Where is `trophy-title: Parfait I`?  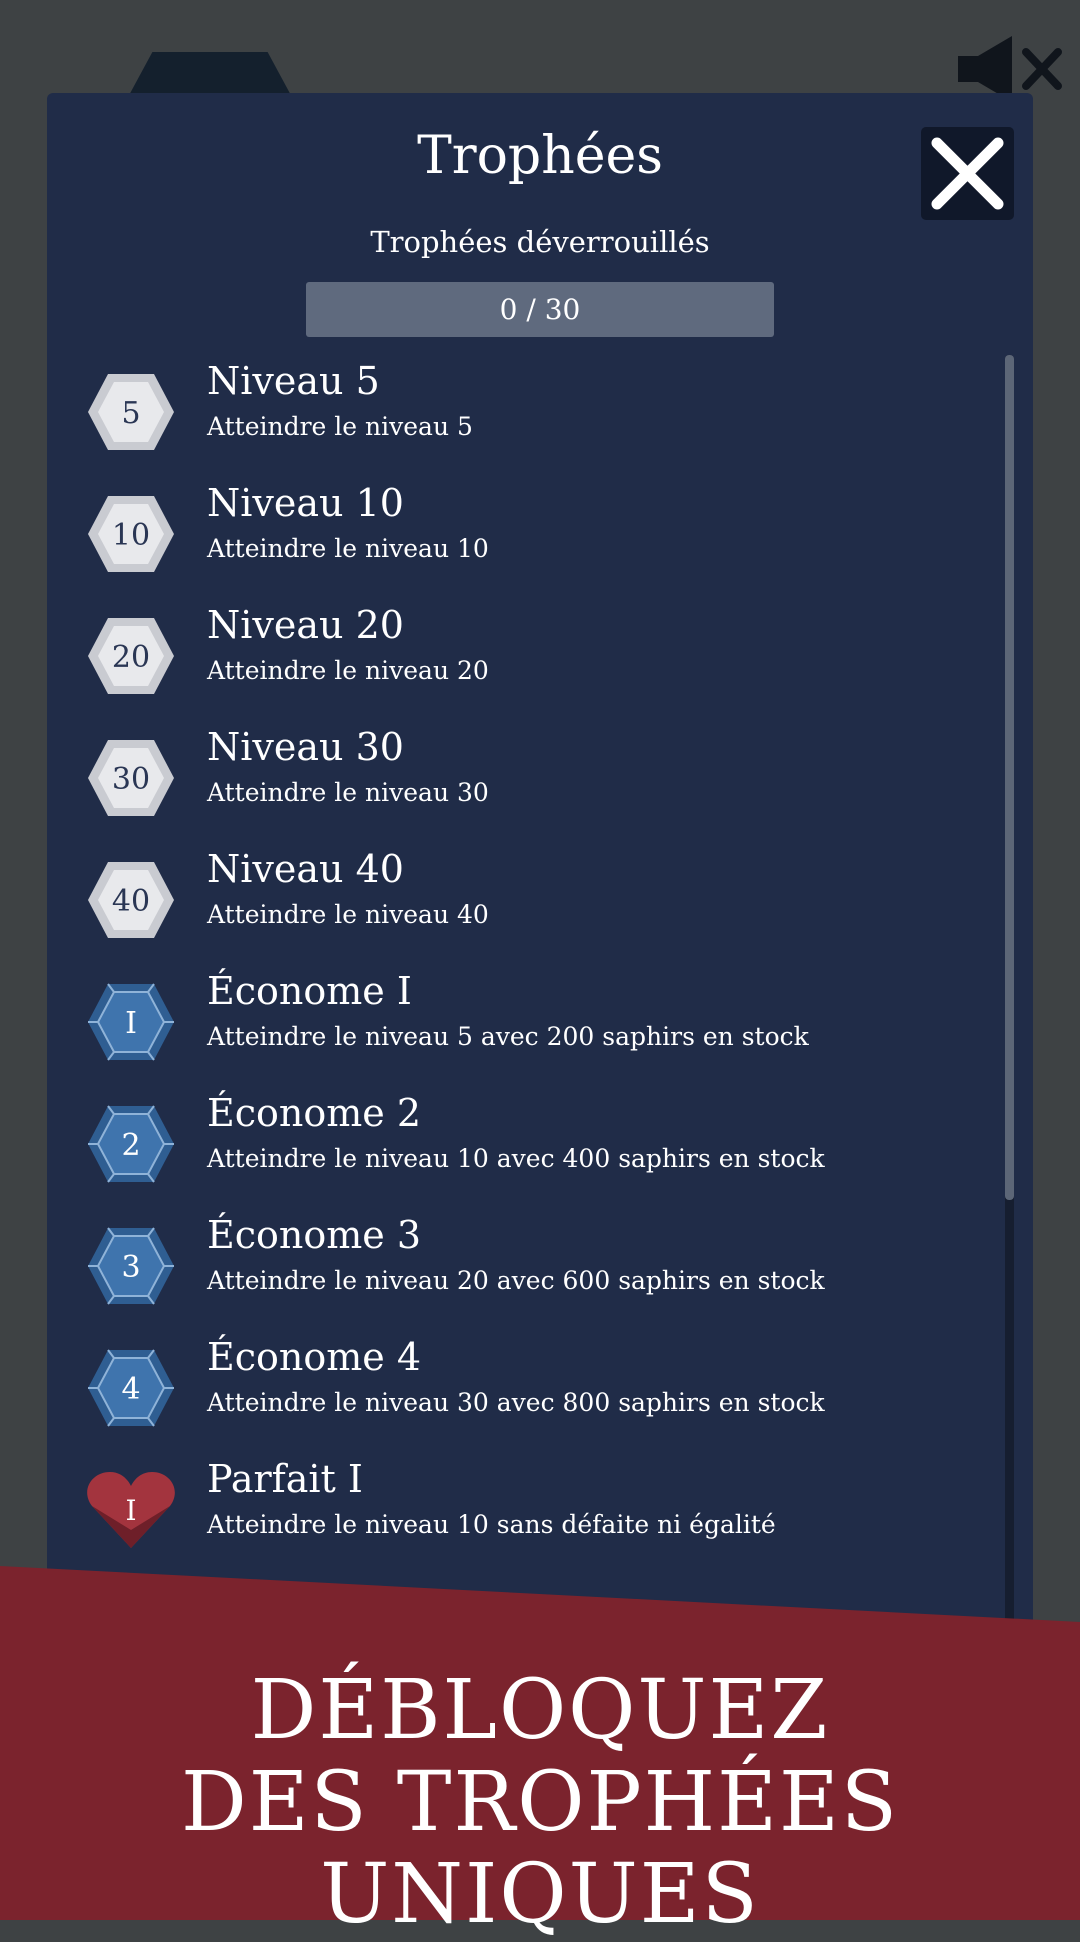 trophy-title: Parfait I is located at coordinates (285, 1479).